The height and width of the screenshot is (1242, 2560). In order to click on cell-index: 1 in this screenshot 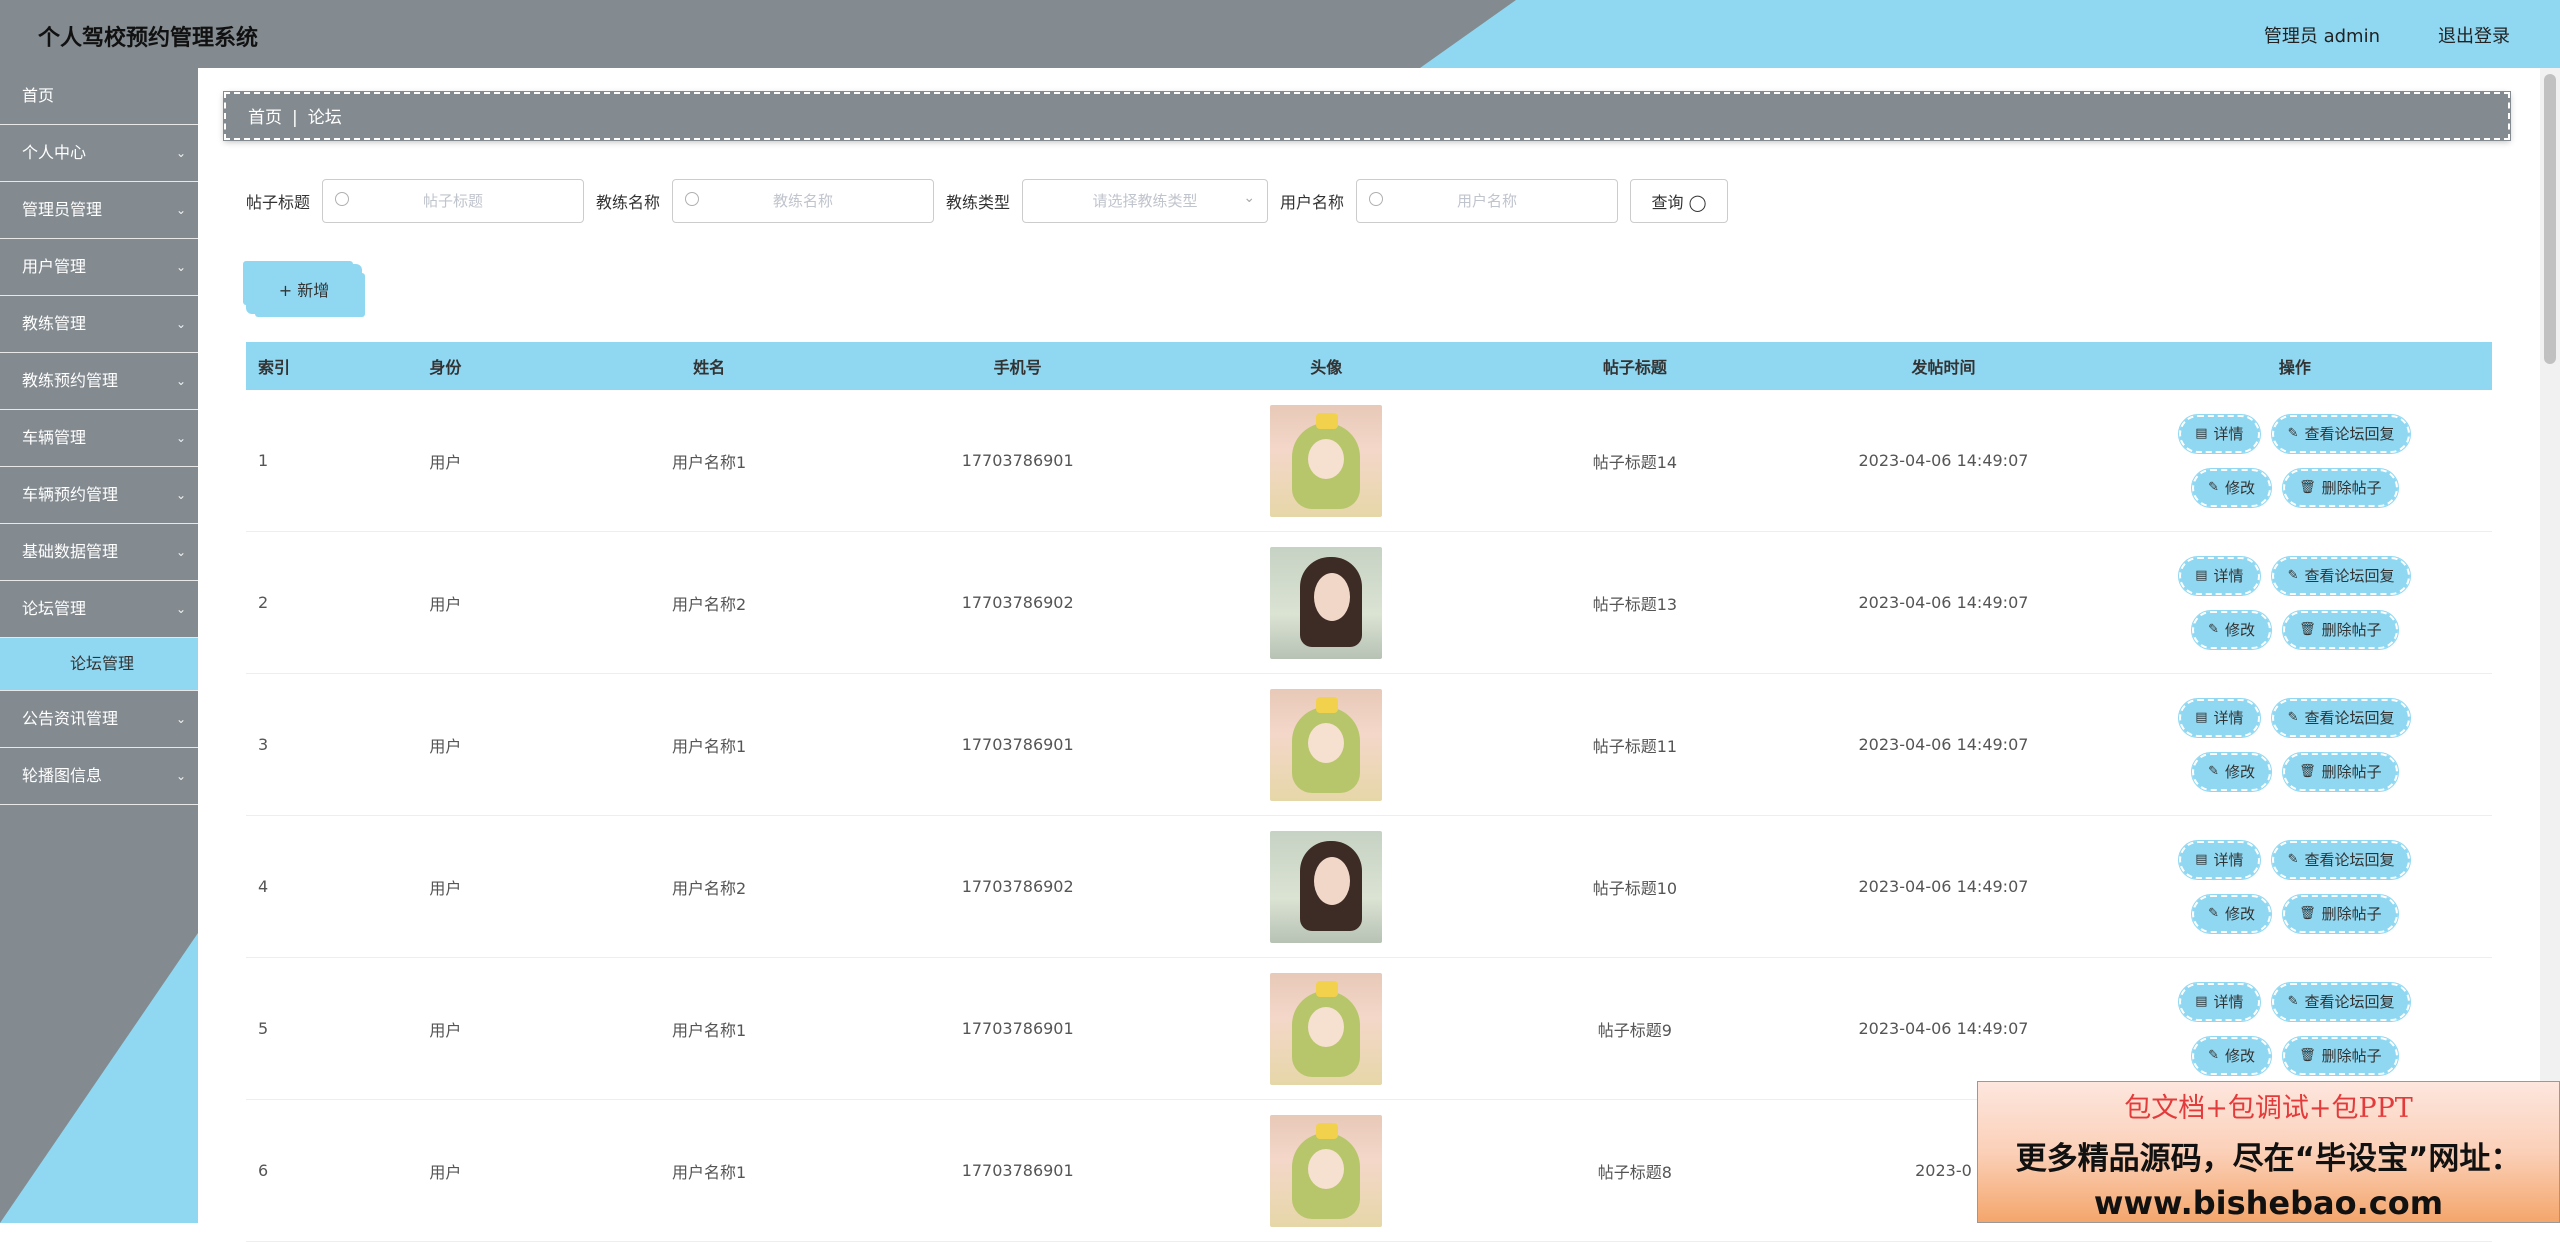, I will do `click(263, 460)`.